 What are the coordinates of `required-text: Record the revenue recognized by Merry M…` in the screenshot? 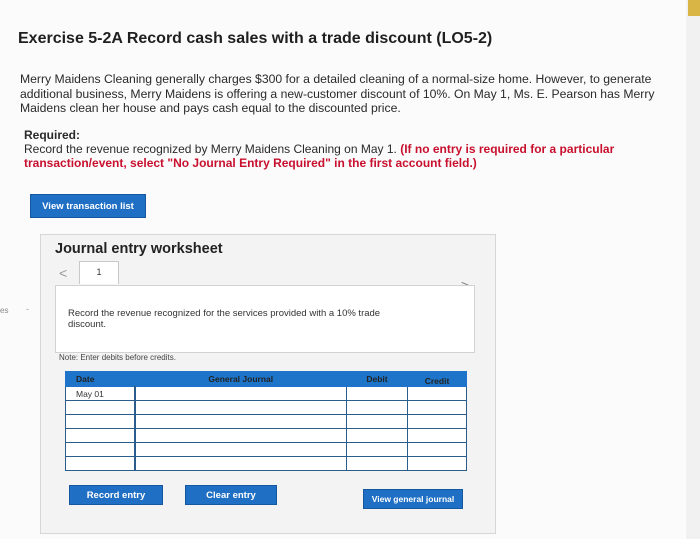 It's located at (212, 149).